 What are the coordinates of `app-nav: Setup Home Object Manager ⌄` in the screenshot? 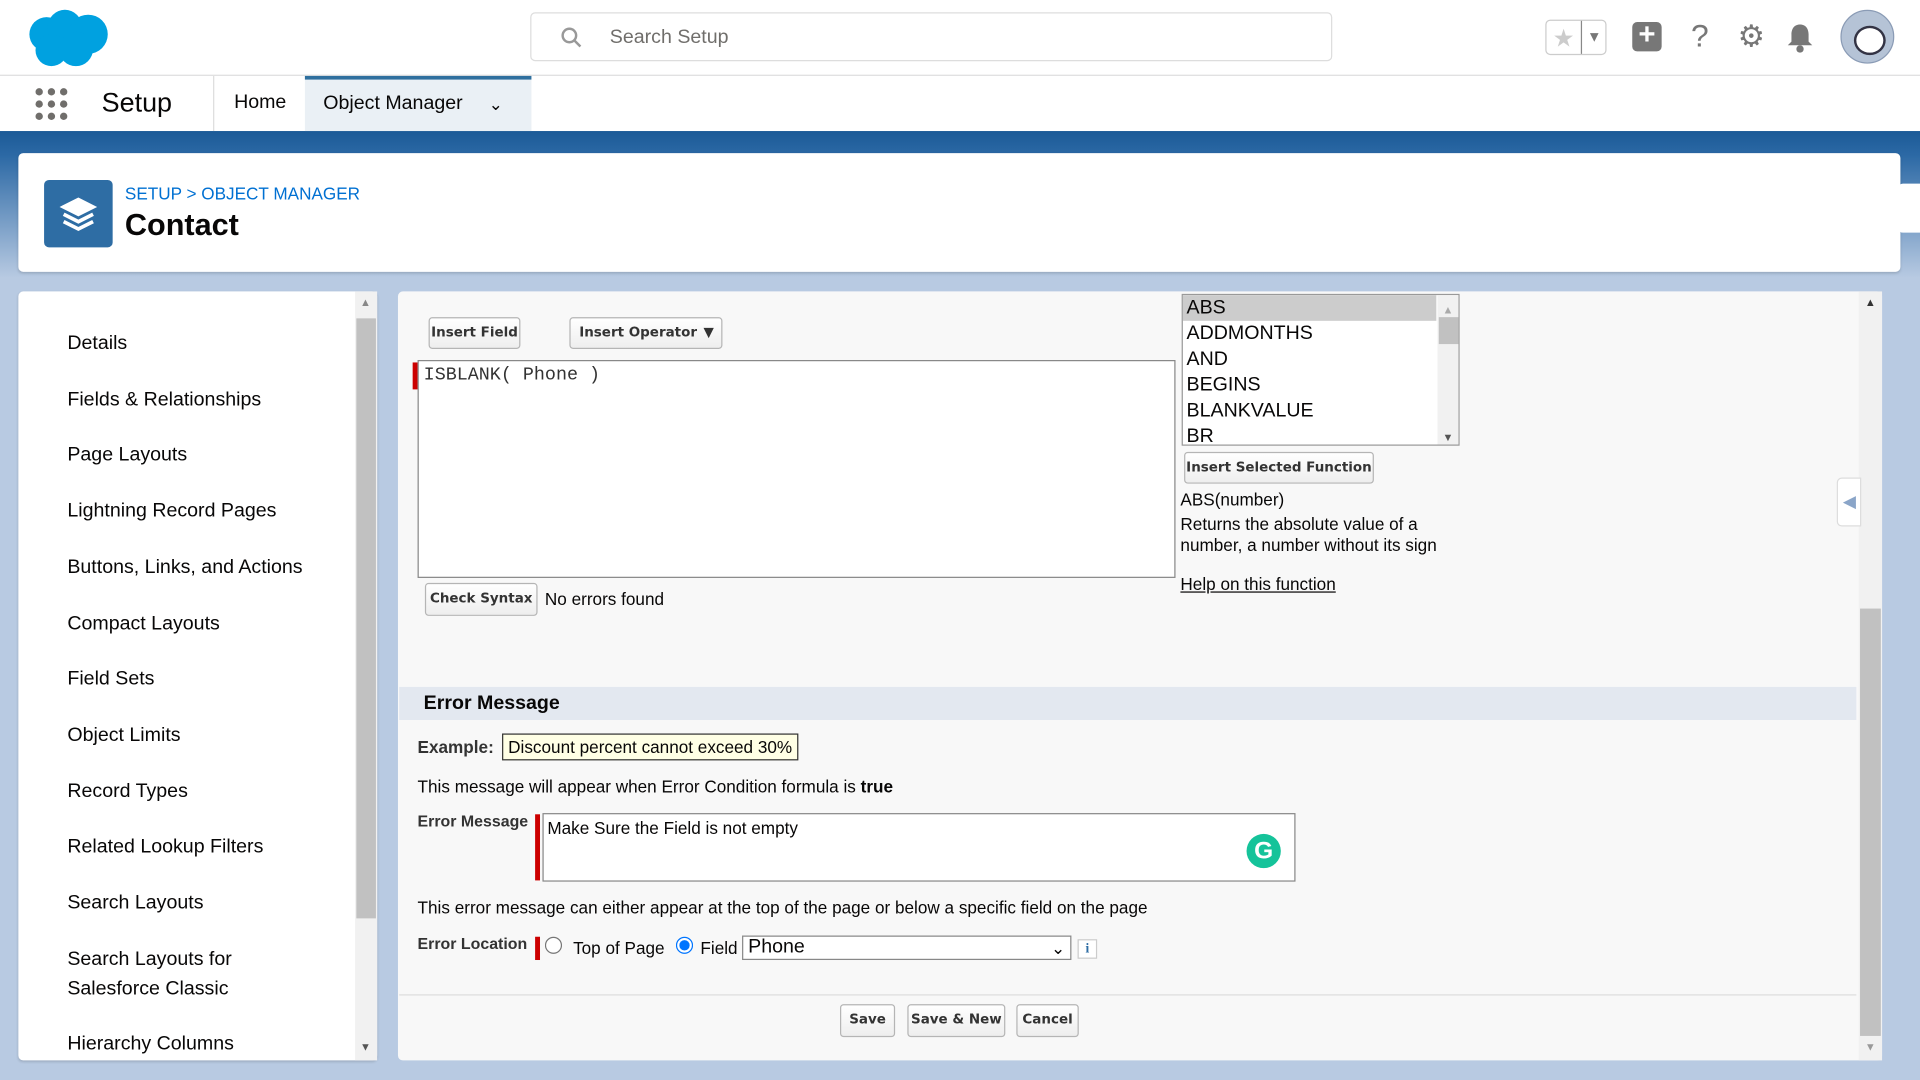 It's located at (960, 103).